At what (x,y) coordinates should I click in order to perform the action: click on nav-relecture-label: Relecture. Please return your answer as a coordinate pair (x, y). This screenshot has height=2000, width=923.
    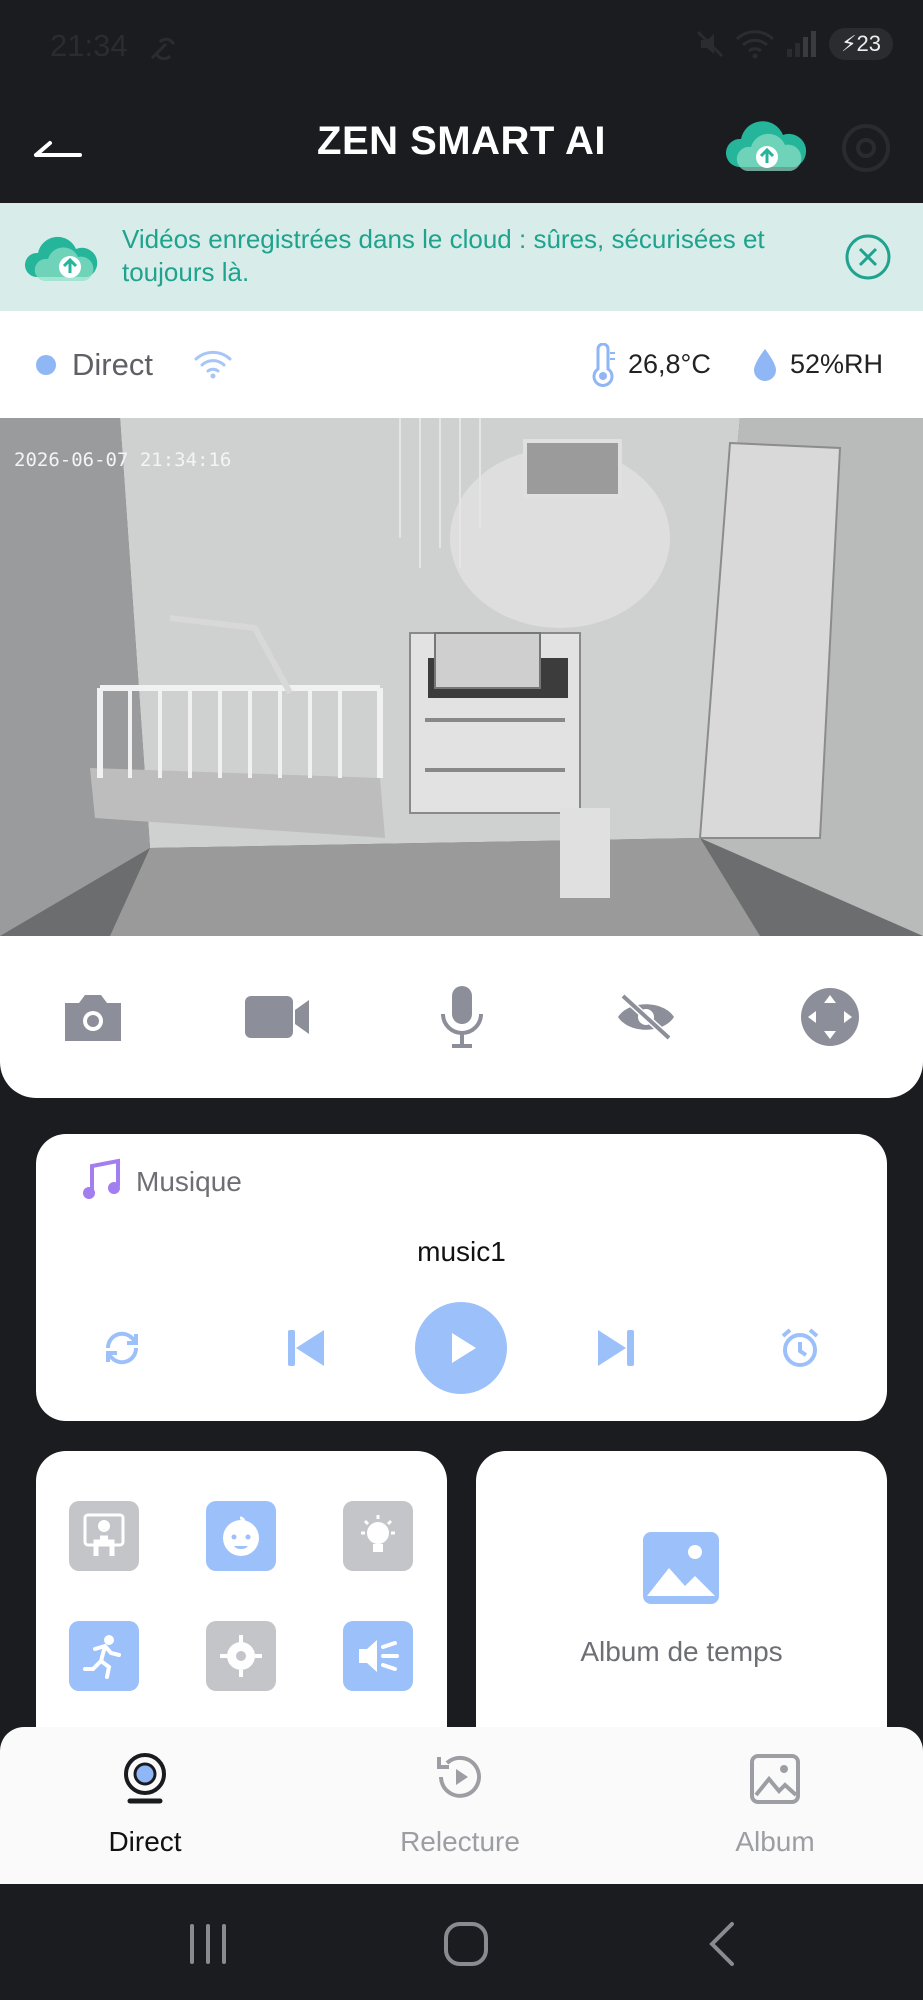
    Looking at the image, I should click on (460, 1841).